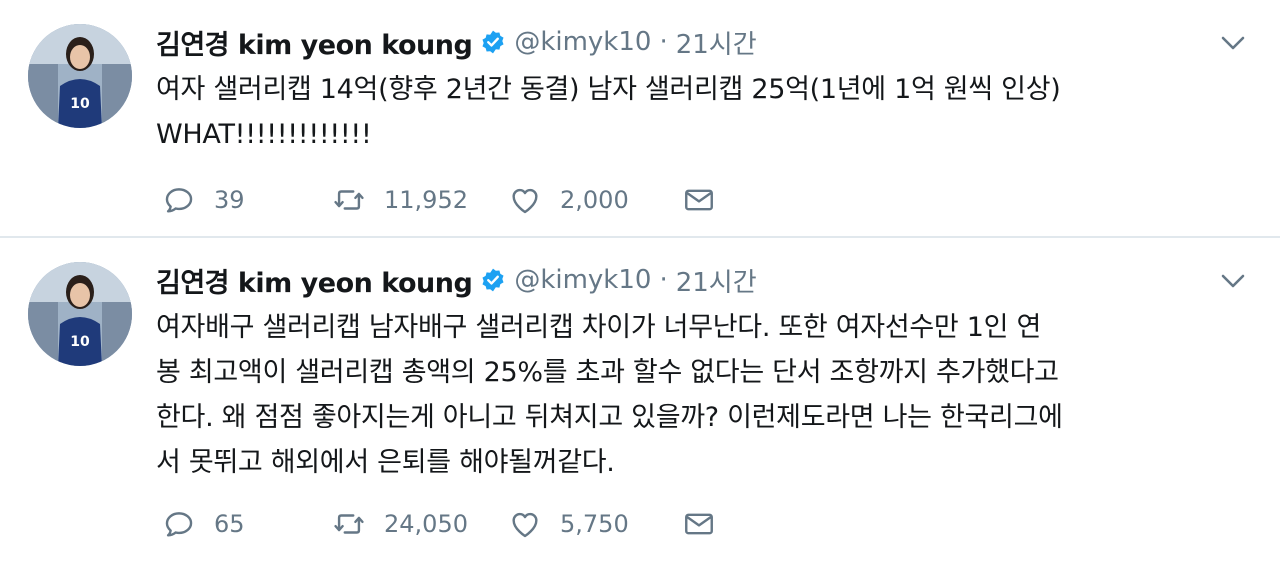  What do you see at coordinates (426, 524) in the screenshot?
I see `retweet-count: 24,050` at bounding box center [426, 524].